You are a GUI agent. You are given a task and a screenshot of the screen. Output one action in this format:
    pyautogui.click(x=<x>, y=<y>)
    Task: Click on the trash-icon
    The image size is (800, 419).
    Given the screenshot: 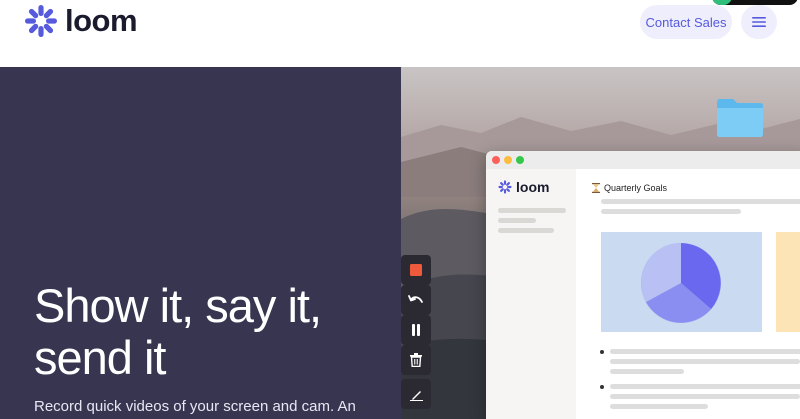 What is the action you would take?
    pyautogui.click(x=416, y=360)
    